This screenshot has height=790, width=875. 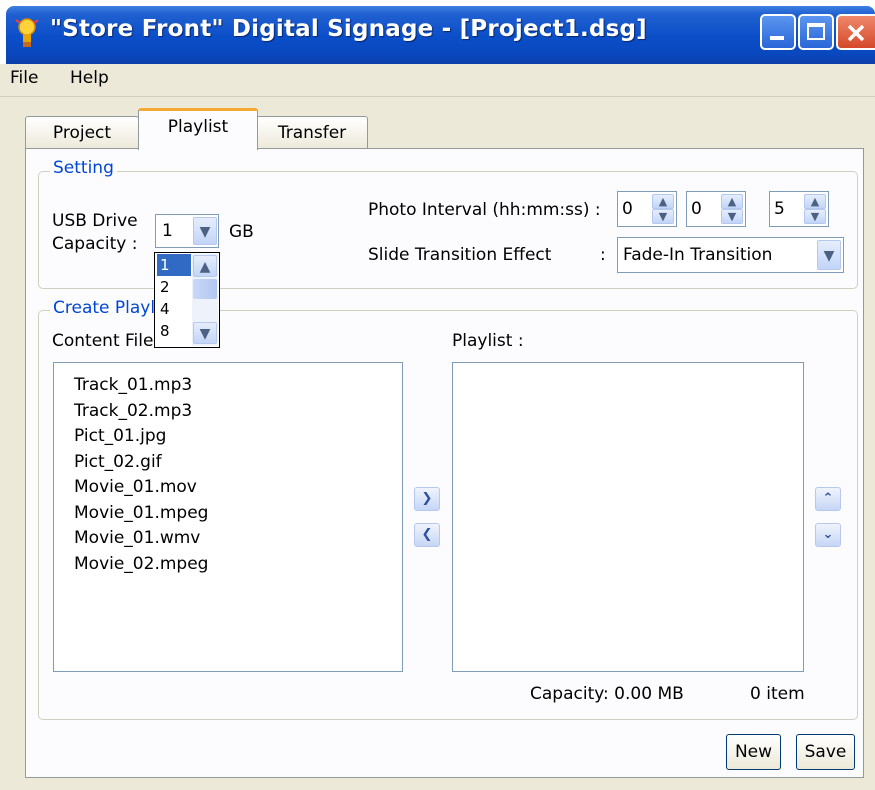 I want to click on move-up-button: ⌃, so click(x=828, y=499).